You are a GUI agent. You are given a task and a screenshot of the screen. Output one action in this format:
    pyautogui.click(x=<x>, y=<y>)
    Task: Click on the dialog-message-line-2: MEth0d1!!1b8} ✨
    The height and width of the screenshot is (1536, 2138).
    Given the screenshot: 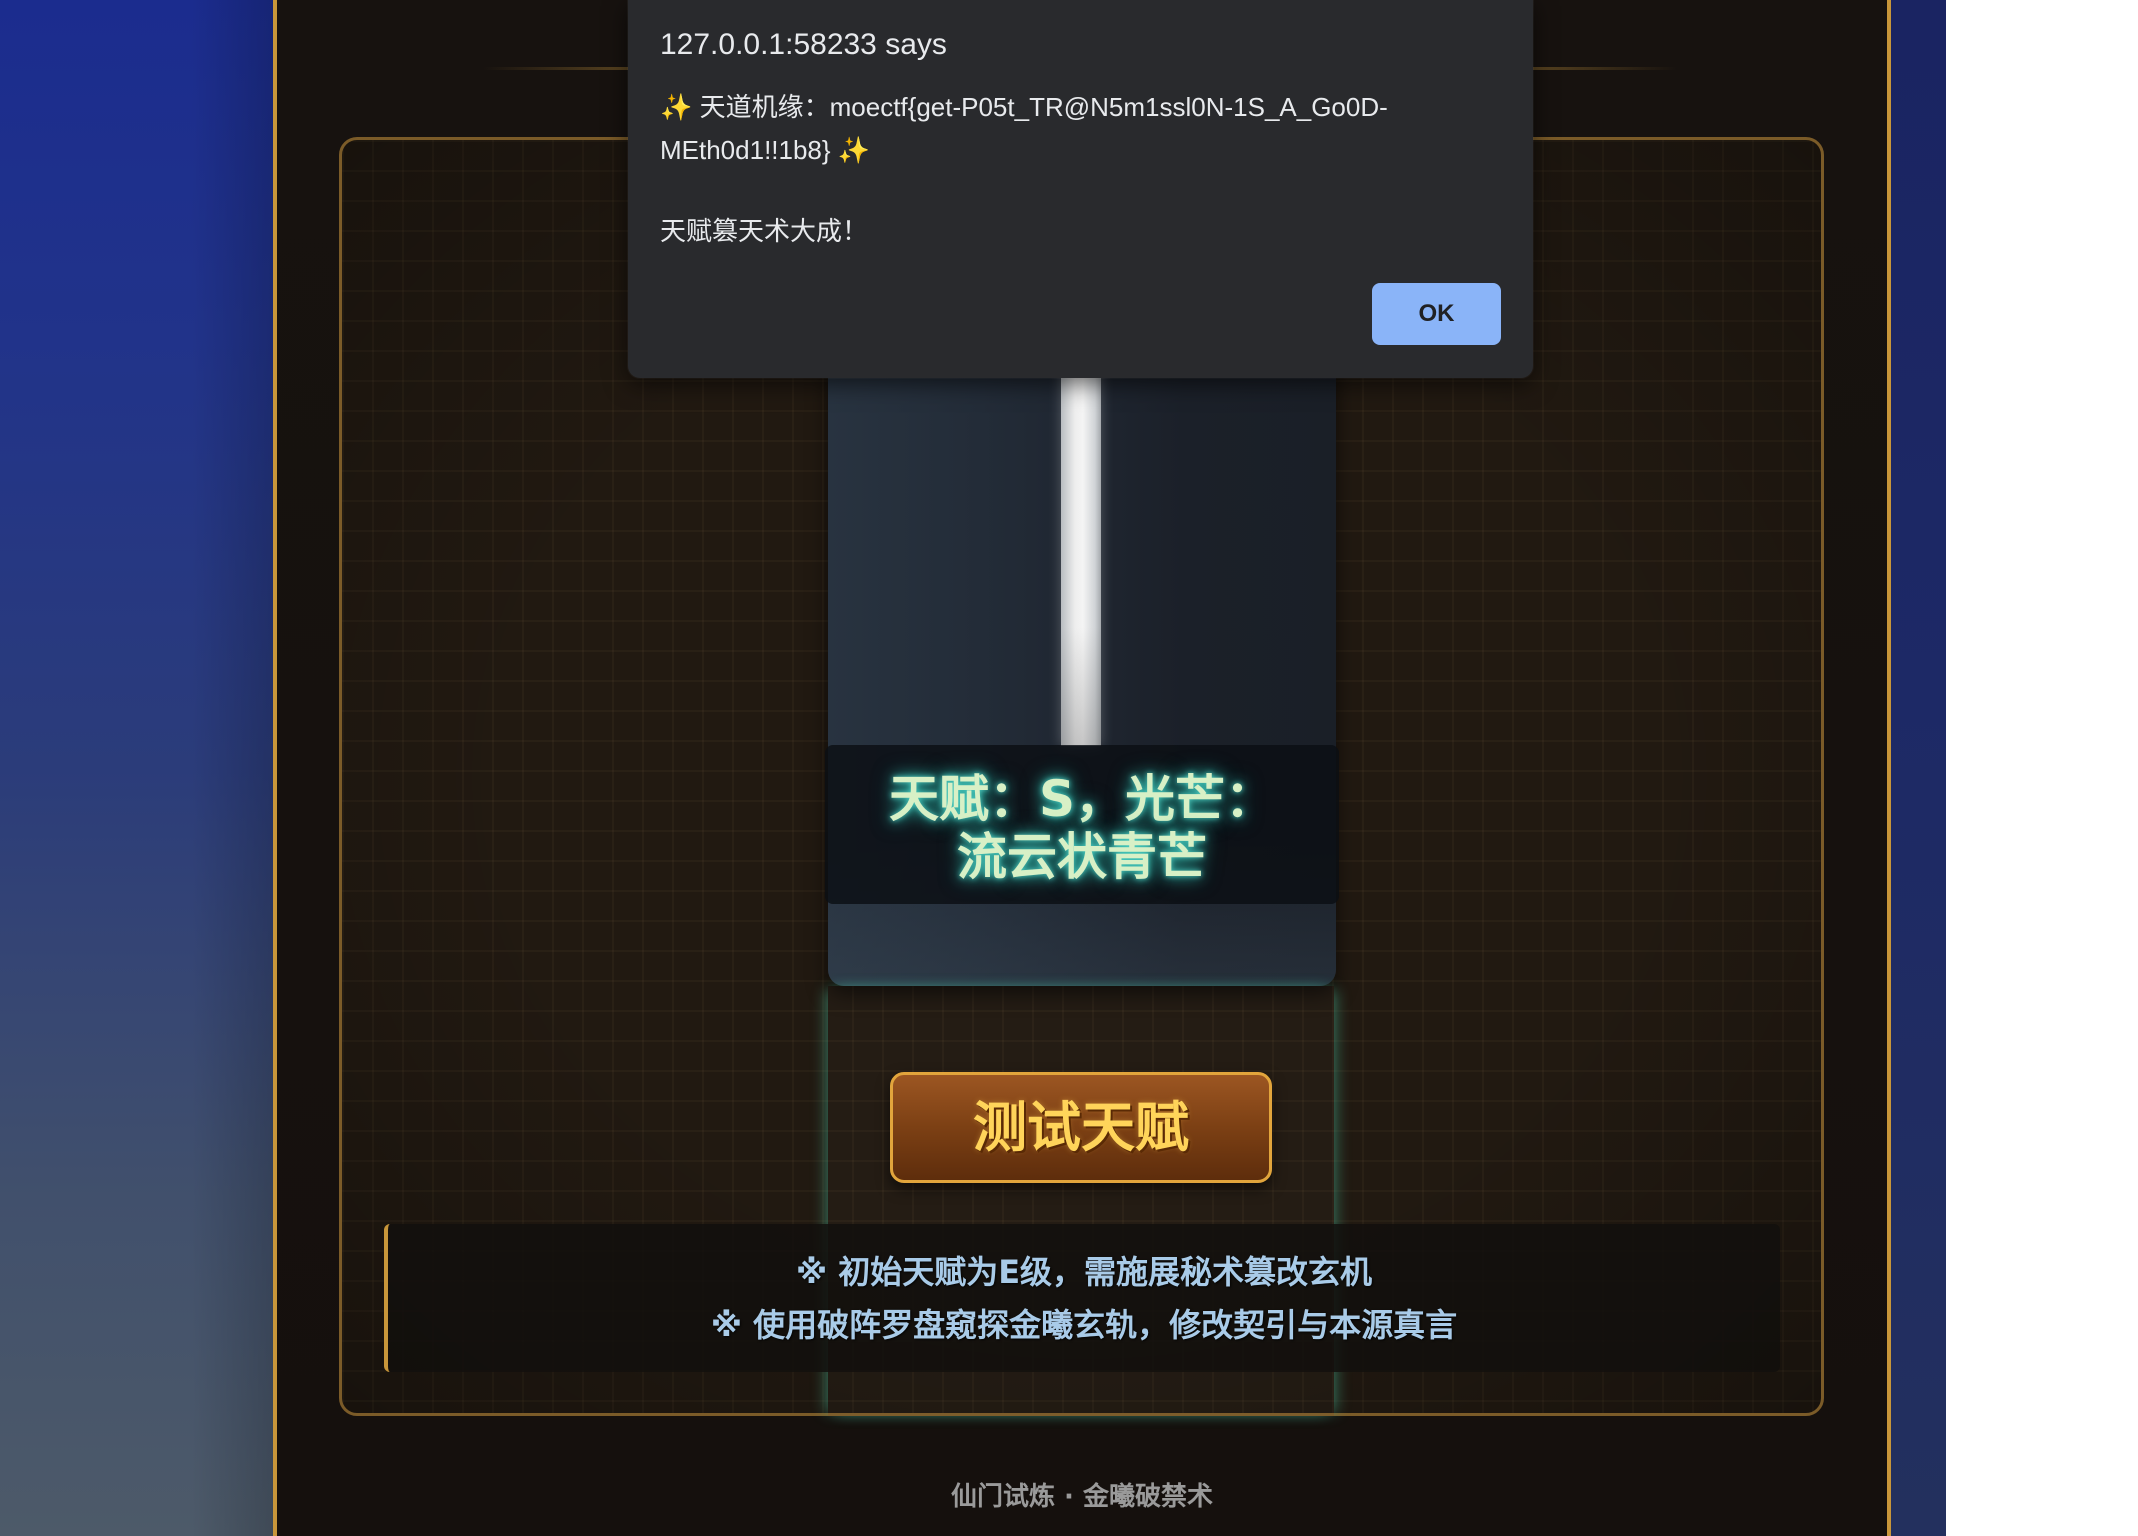 What is the action you would take?
    pyautogui.click(x=765, y=150)
    